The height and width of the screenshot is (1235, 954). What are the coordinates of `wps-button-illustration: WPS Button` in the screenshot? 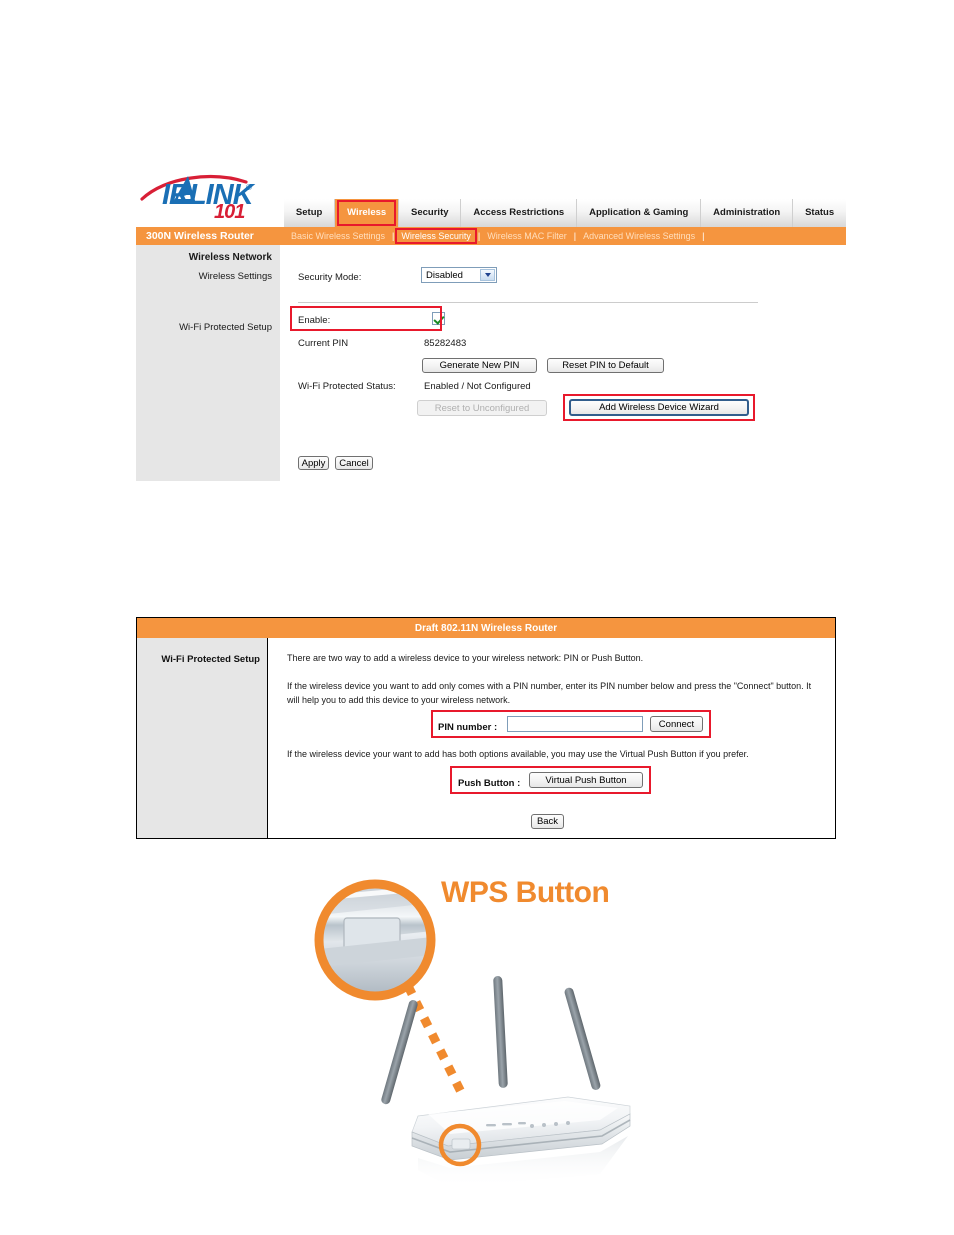 It's located at (495, 1023).